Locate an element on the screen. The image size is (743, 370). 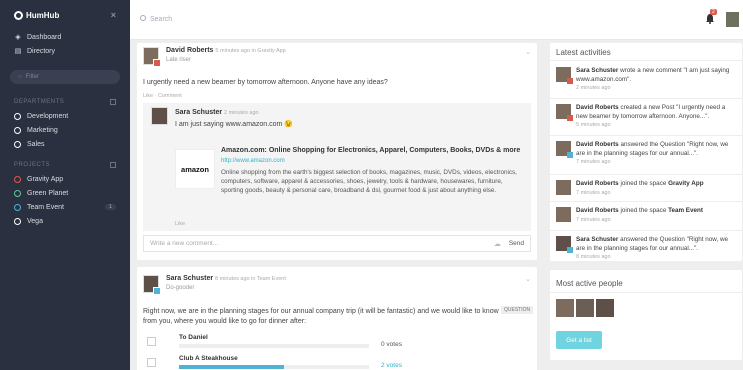
top-search-input: Search is located at coordinates (156, 19).